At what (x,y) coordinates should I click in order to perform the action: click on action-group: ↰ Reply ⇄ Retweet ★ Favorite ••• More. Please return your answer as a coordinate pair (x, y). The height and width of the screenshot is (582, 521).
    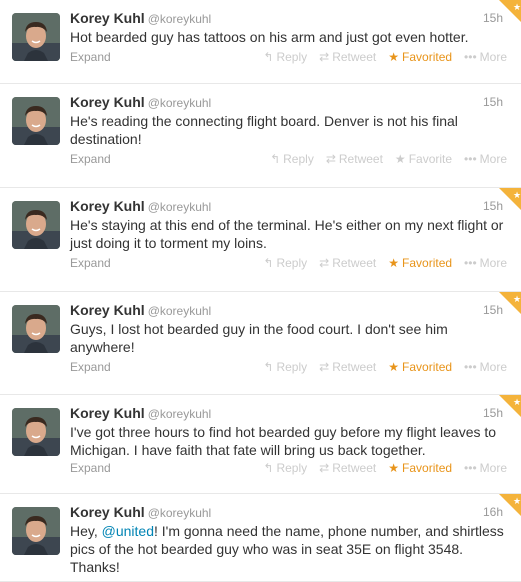
    Looking at the image, I should click on (382, 159).